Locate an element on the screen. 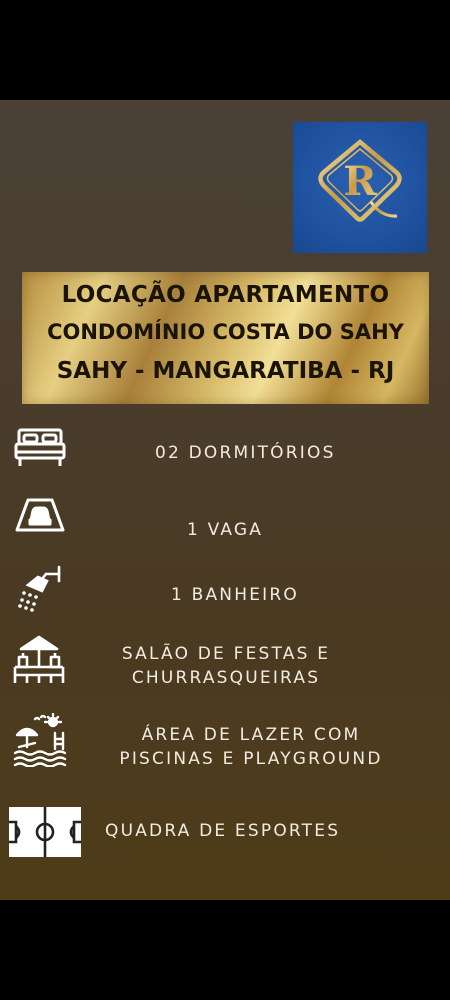 The image size is (450, 1000). feature-bathroom: 1 BANHEIRO is located at coordinates (235, 595).